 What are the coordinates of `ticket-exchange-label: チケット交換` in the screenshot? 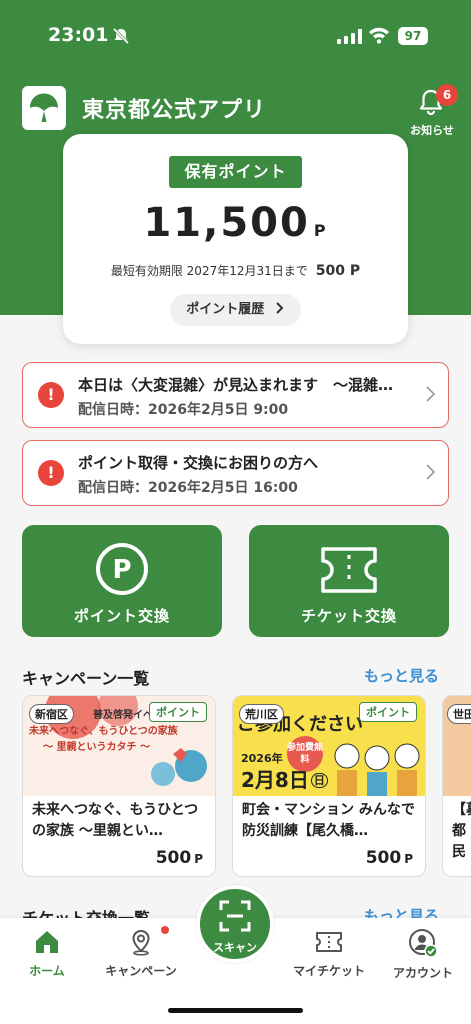 It's located at (348, 616).